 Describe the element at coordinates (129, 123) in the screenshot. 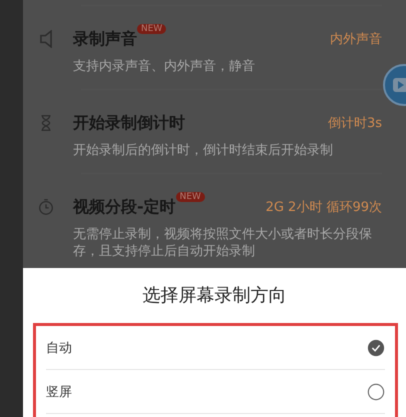

I see `setting-title: 开始录制倒计时` at that location.